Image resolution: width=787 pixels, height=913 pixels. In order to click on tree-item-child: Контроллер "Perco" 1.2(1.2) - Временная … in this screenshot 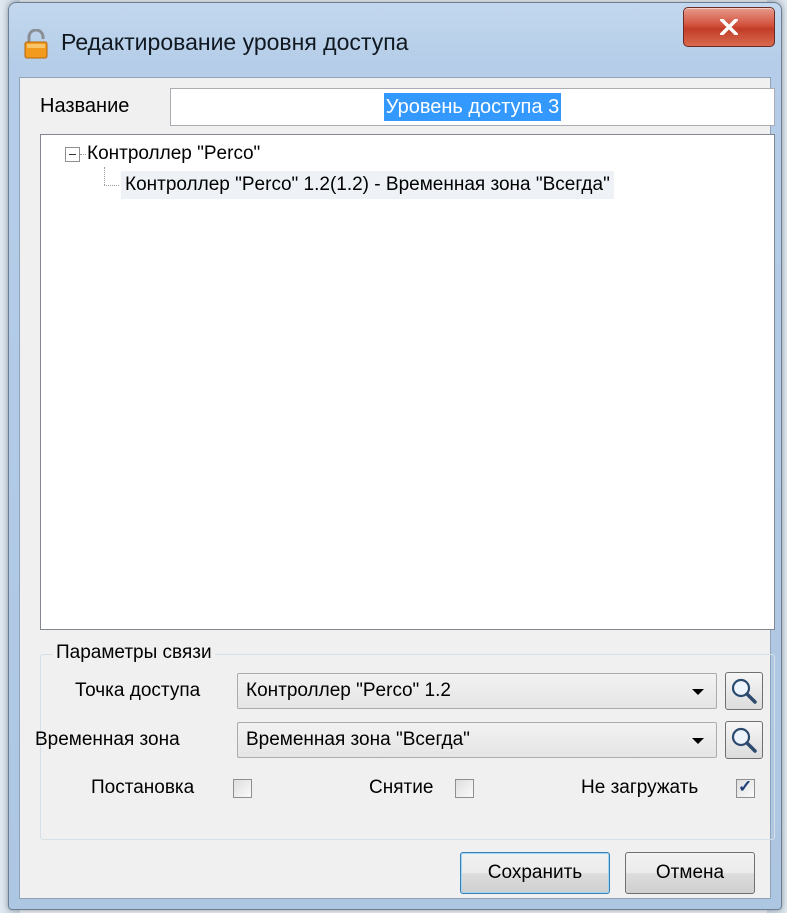, I will do `click(367, 185)`.